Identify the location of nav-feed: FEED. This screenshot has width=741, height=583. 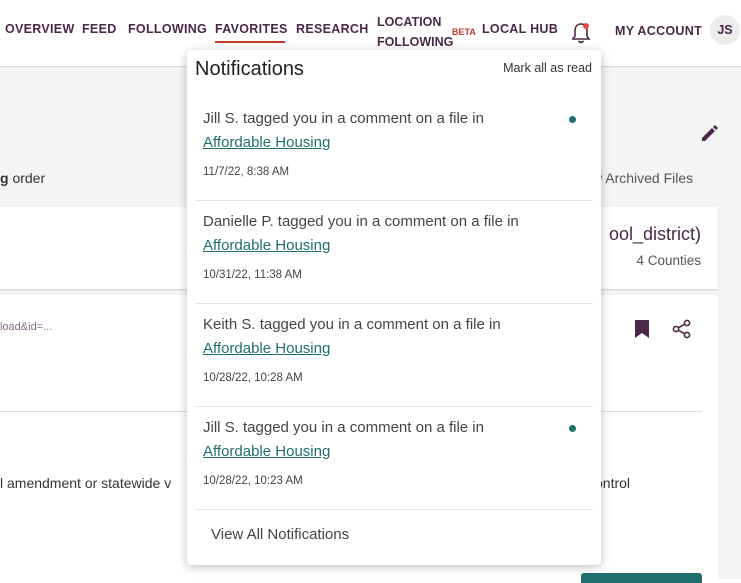
(99, 29).